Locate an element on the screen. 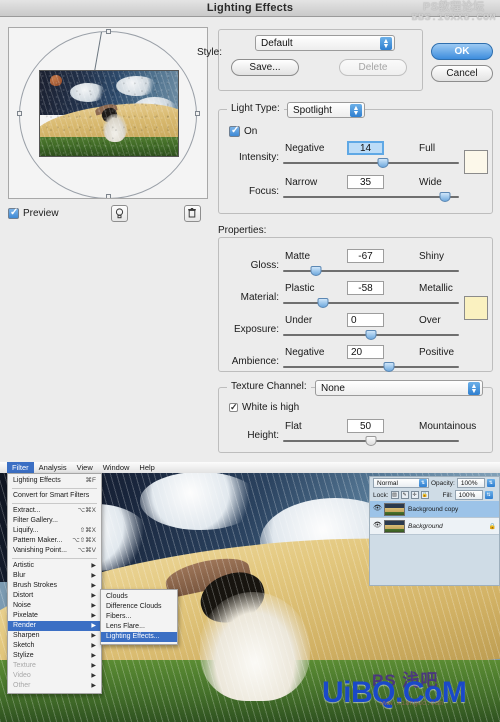  ellipse-handle-right is located at coordinates (197, 113).